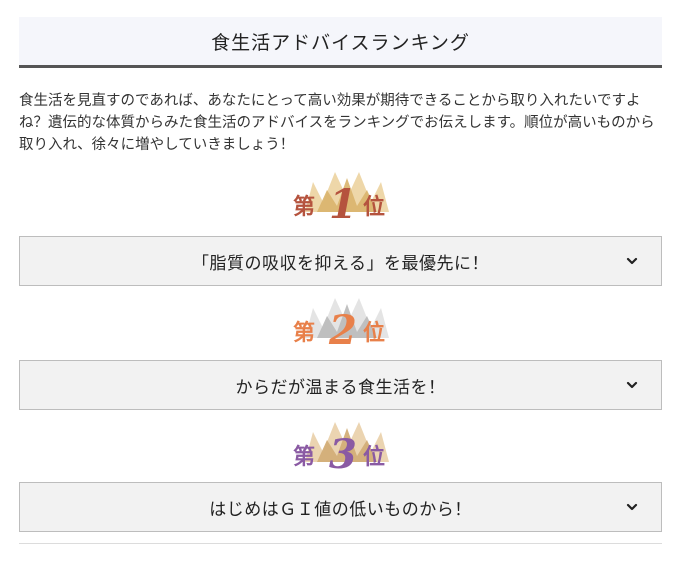 This screenshot has height=563, width=694. What do you see at coordinates (340, 543) in the screenshot?
I see `bottom-divider` at bounding box center [340, 543].